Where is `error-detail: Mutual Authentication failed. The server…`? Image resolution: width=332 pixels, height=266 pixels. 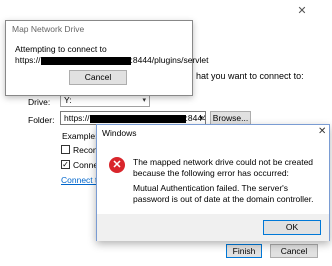
error-detail: Mutual Authentication failed. The server… is located at coordinates (223, 193).